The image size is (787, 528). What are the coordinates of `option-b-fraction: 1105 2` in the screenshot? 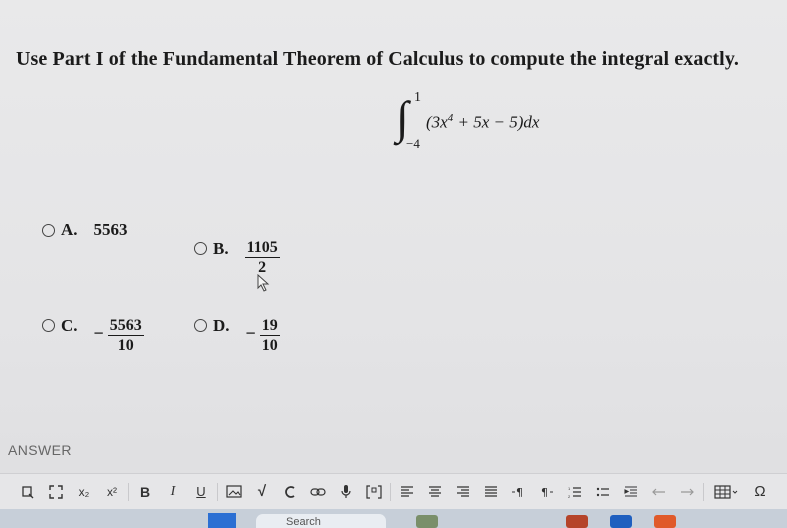 It's located at (262, 257).